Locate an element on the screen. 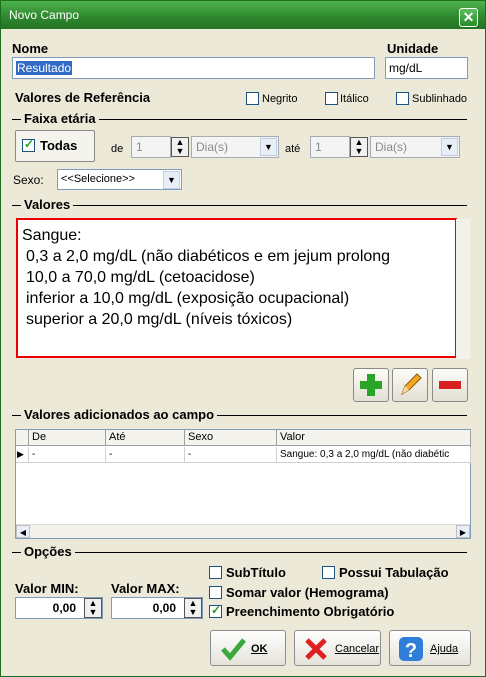 The height and width of the screenshot is (677, 486). obrigatorio-label: Preenchimento Obrigatório is located at coordinates (310, 611).